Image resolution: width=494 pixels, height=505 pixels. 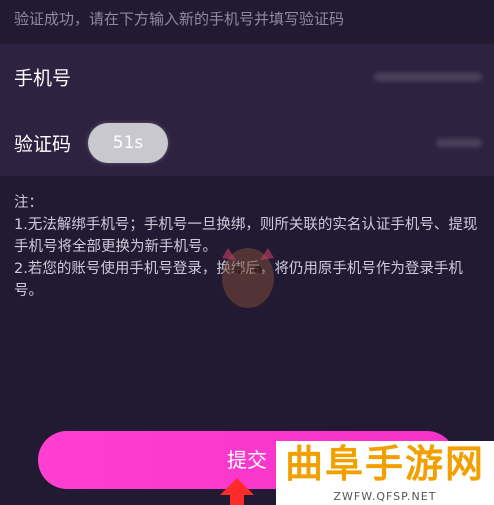 I want to click on phone-input-blurred, so click(x=428, y=77).